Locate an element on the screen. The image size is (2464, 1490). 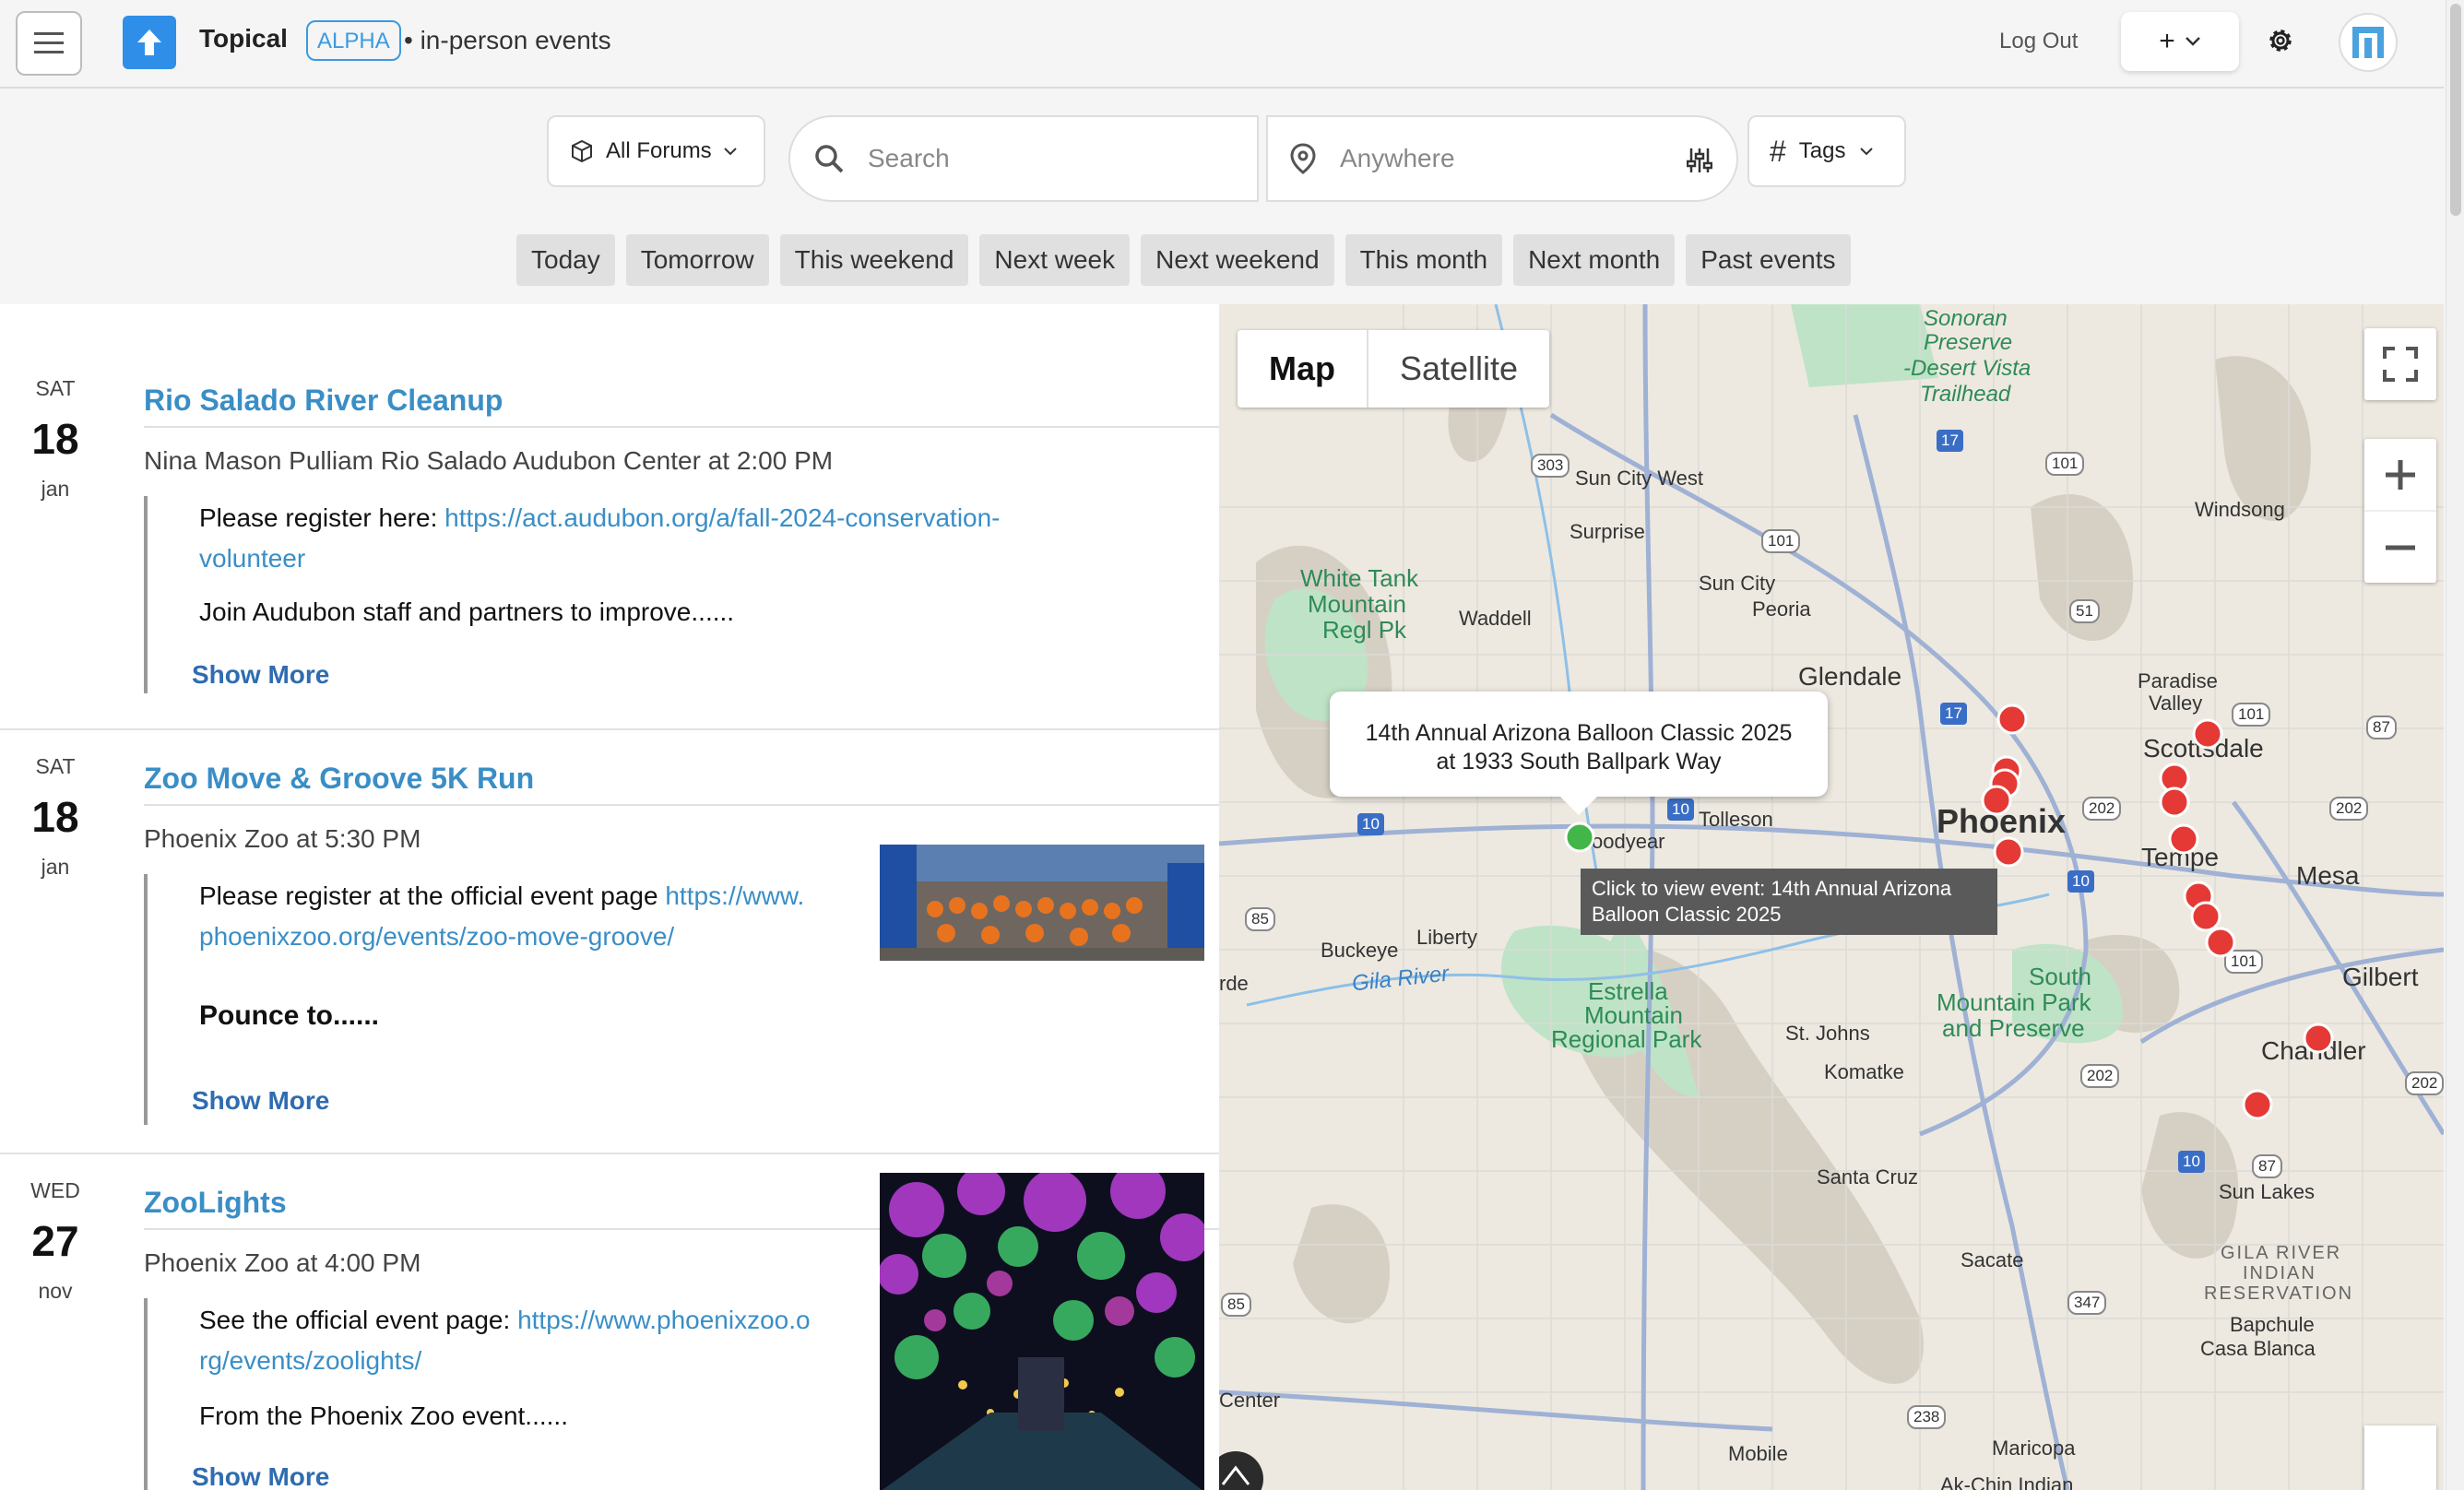
app-logo is located at coordinates (150, 43).